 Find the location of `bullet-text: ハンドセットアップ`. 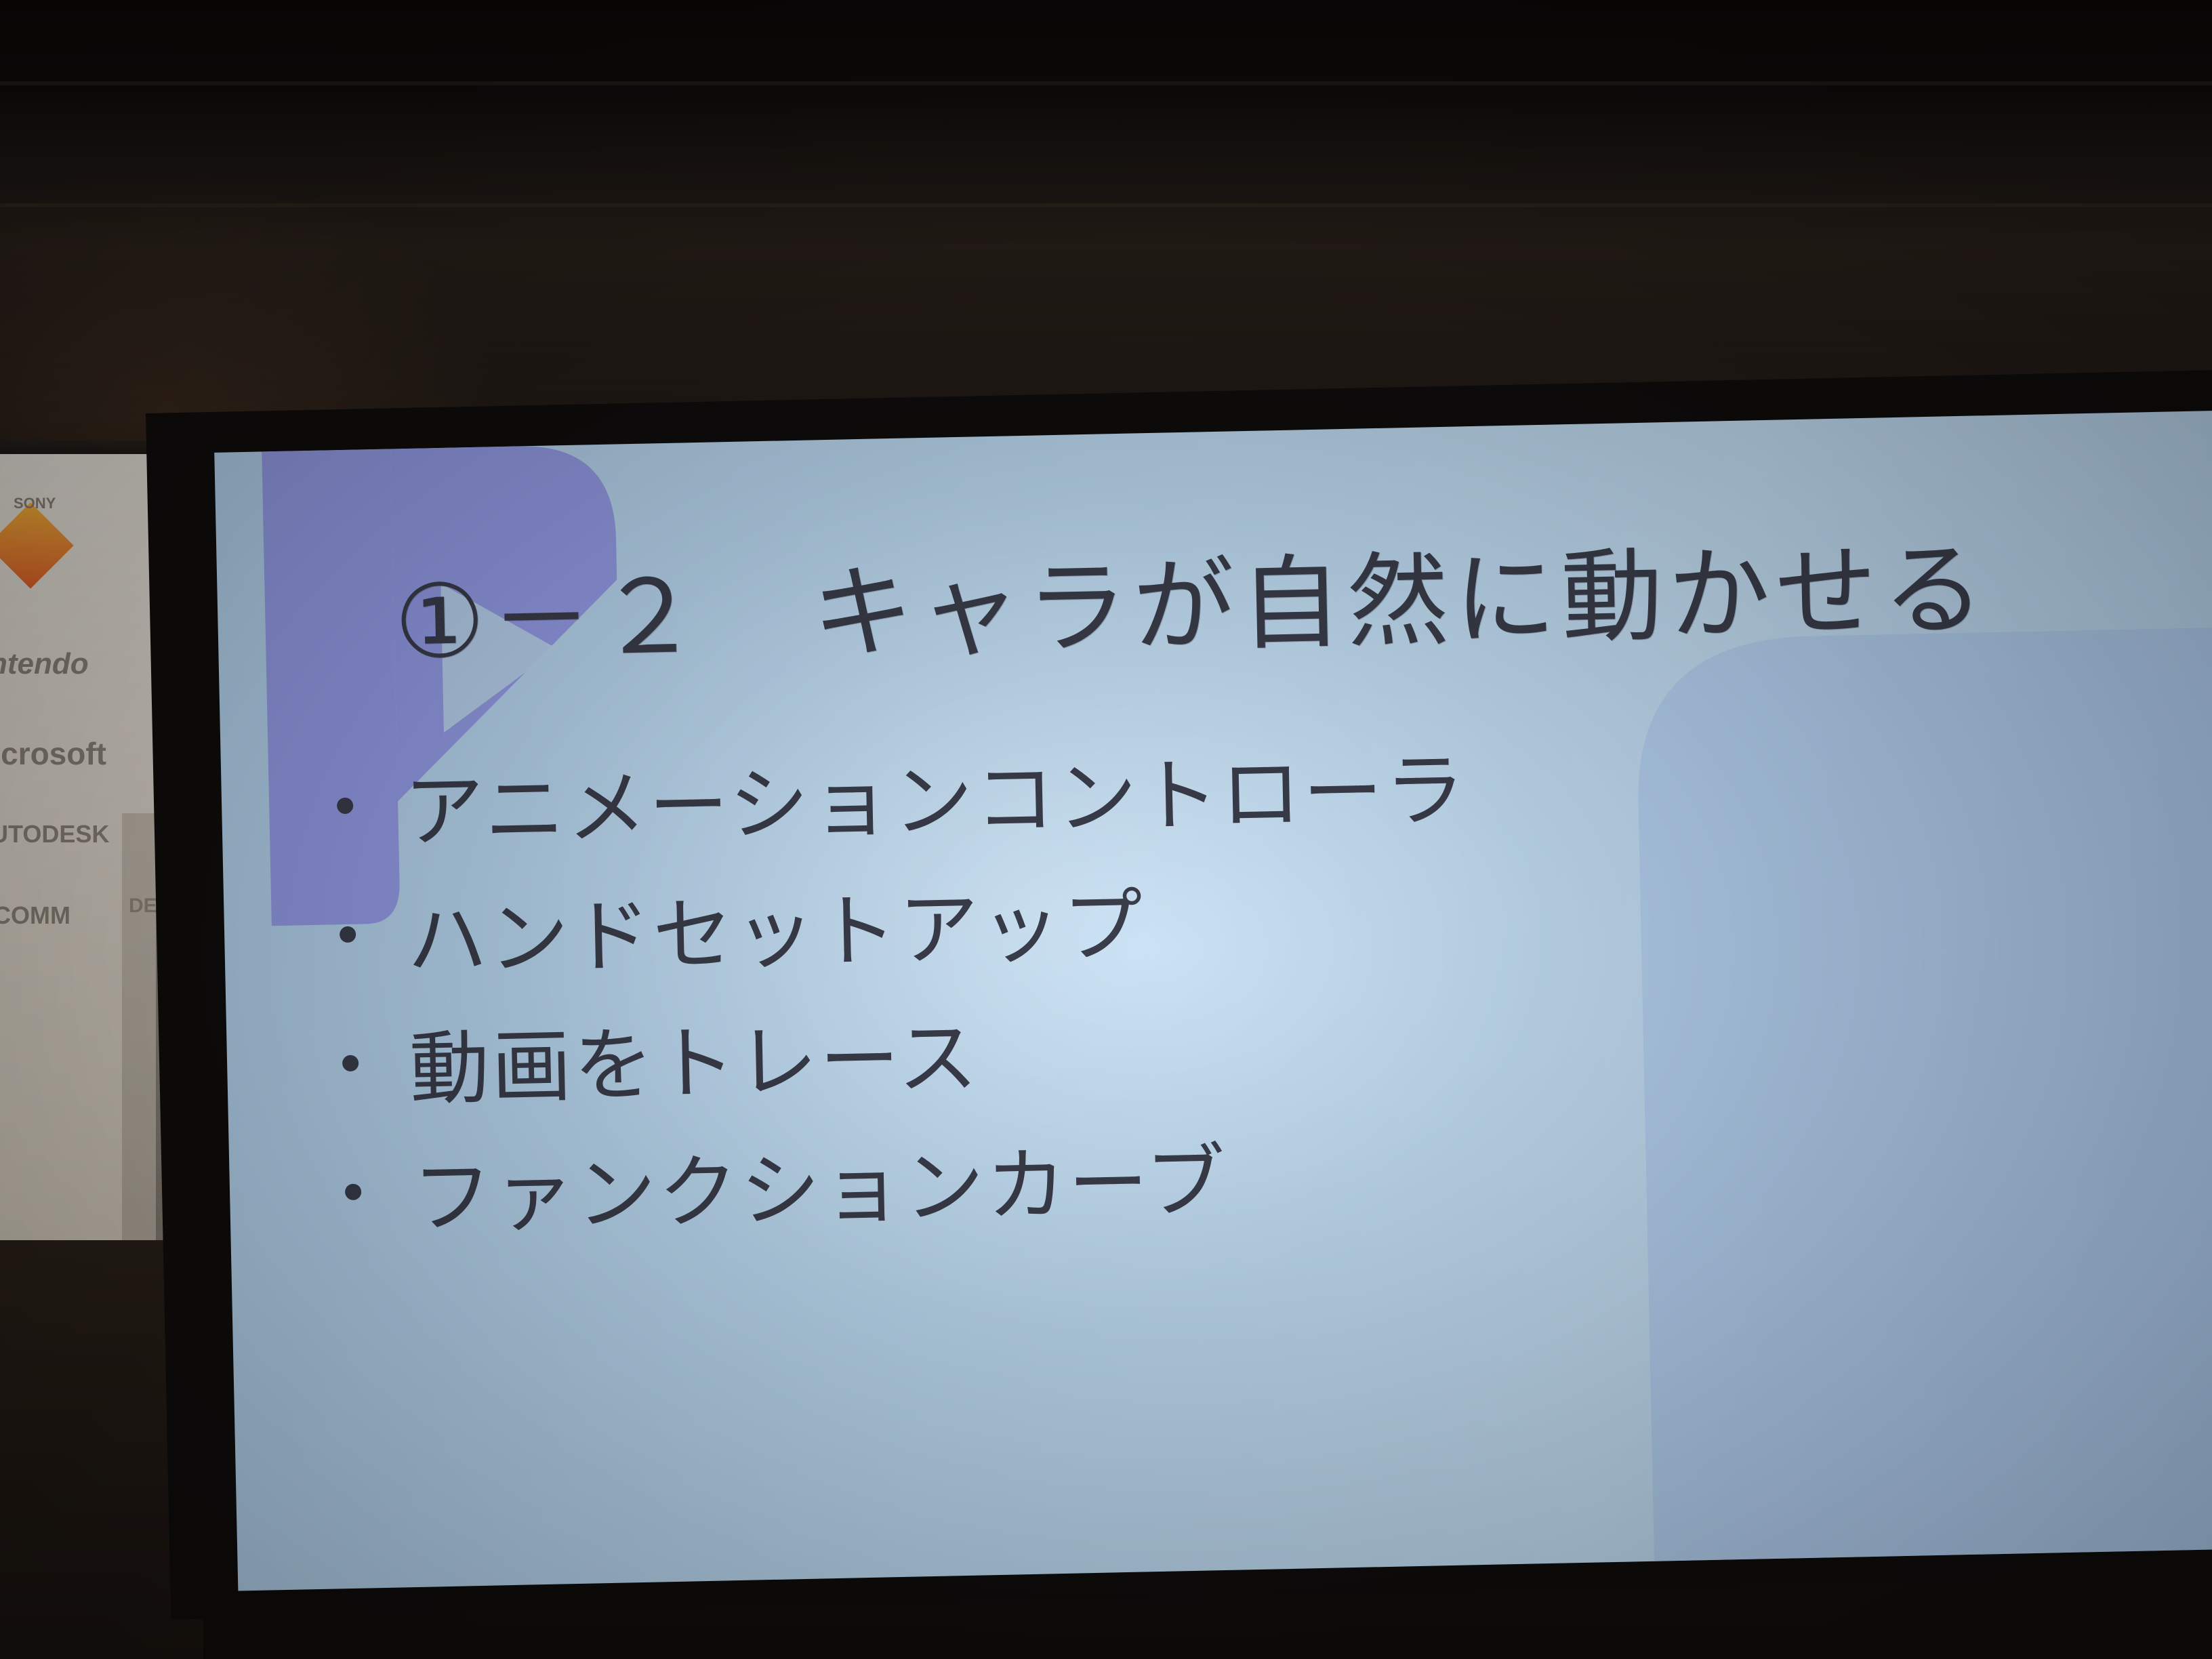

bullet-text: ハンドセットアップ is located at coordinates (776, 933).